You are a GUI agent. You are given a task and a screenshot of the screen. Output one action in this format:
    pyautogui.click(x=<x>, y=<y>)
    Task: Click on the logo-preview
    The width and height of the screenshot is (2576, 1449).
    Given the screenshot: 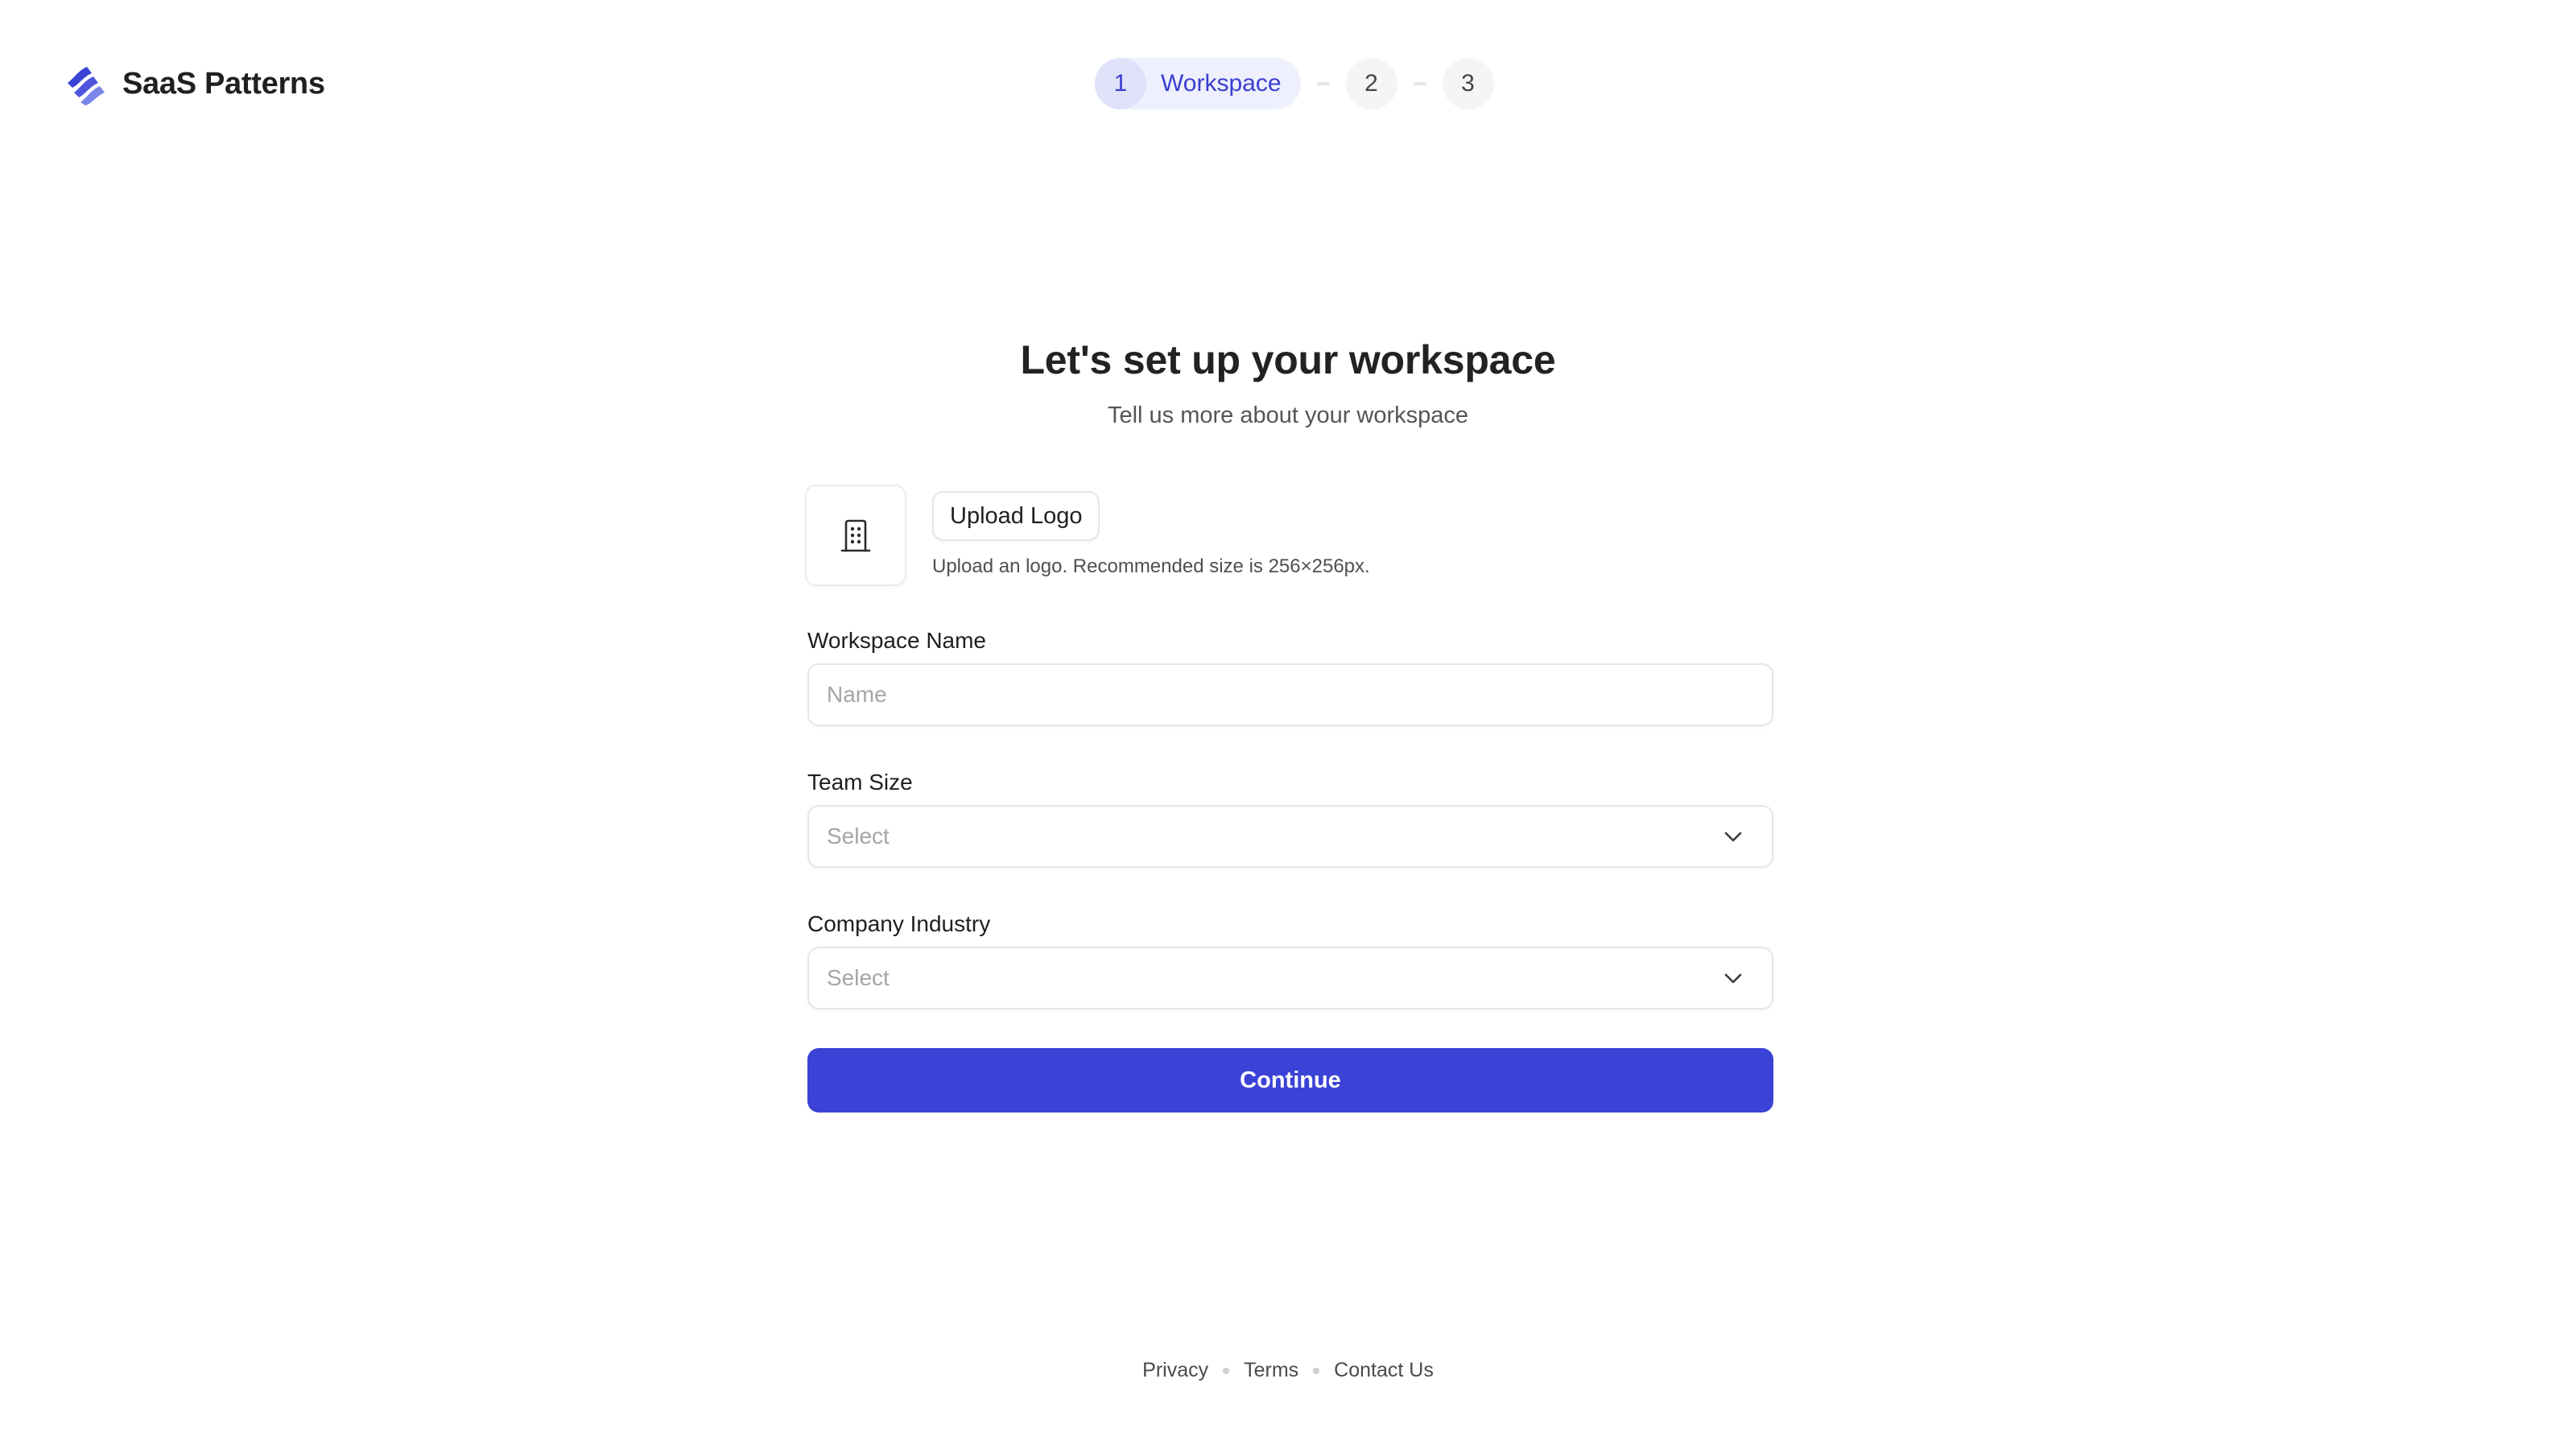 What is the action you would take?
    pyautogui.click(x=855, y=535)
    